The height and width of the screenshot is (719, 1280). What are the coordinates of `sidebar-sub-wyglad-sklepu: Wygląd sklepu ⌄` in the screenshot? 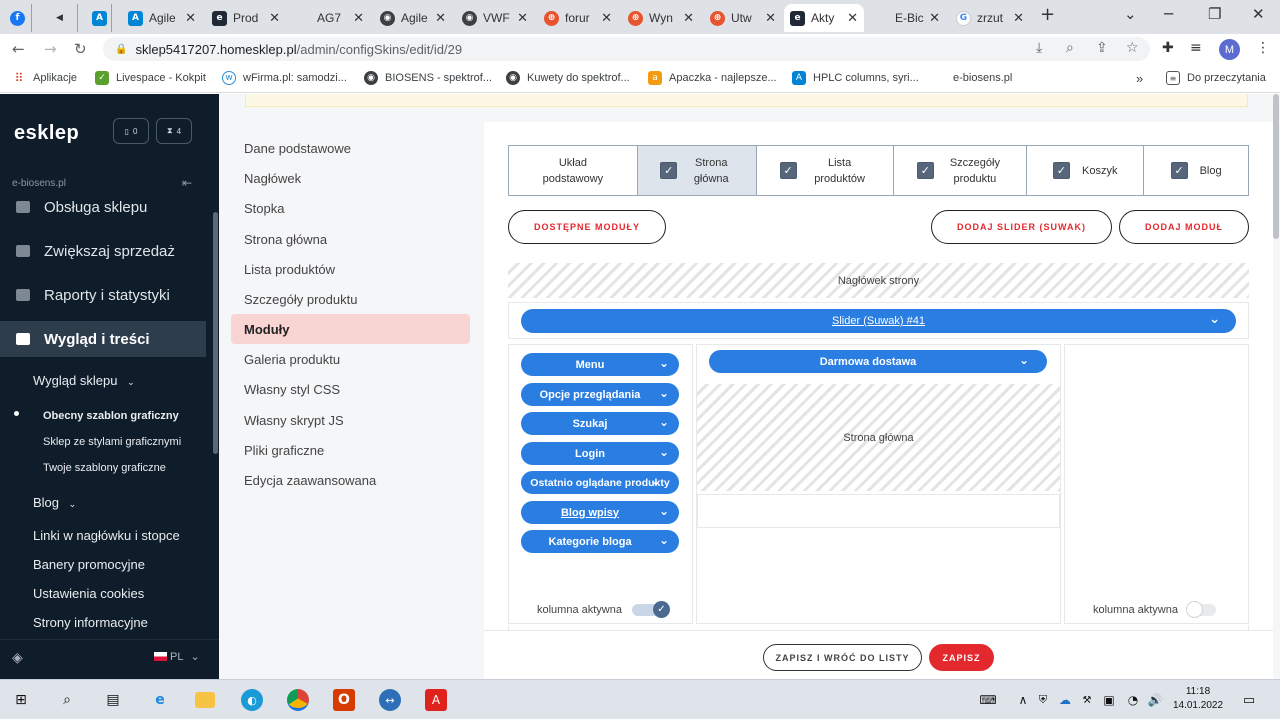 It's located at (84, 380).